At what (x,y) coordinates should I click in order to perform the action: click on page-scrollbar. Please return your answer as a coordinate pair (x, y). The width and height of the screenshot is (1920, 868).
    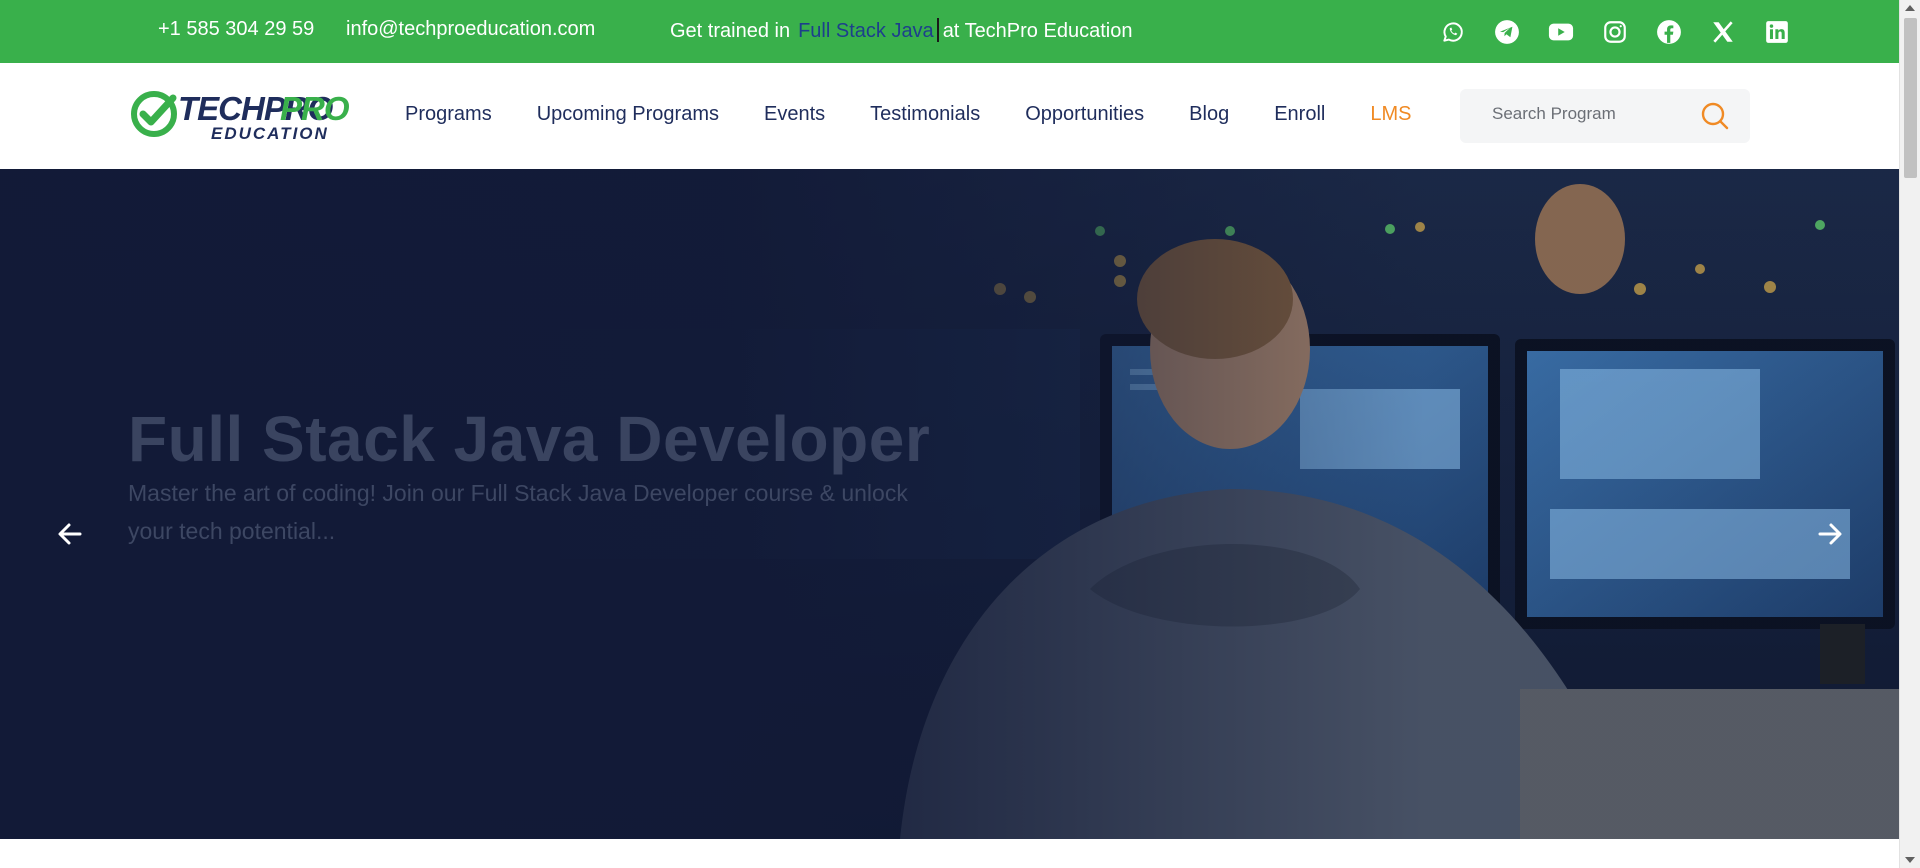
    Looking at the image, I should click on (1909, 434).